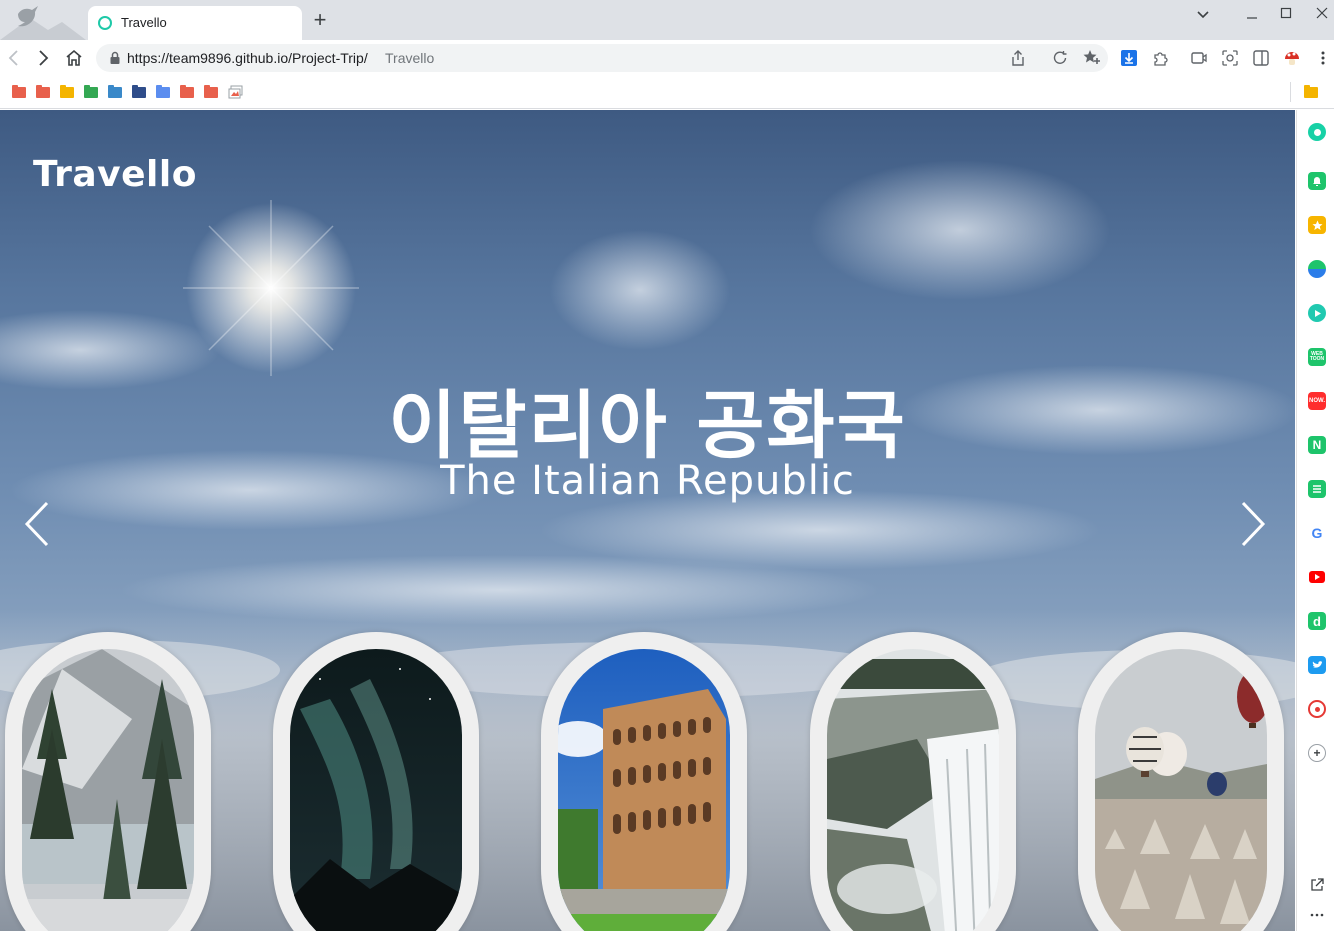  I want to click on bell-icon, so click(1317, 181).